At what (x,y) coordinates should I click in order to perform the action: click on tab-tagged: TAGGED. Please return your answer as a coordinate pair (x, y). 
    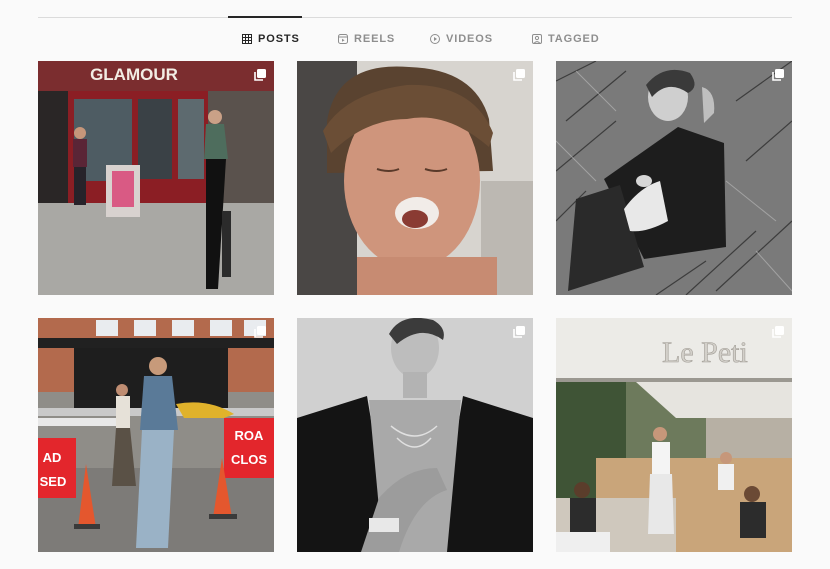
    Looking at the image, I should click on (566, 39).